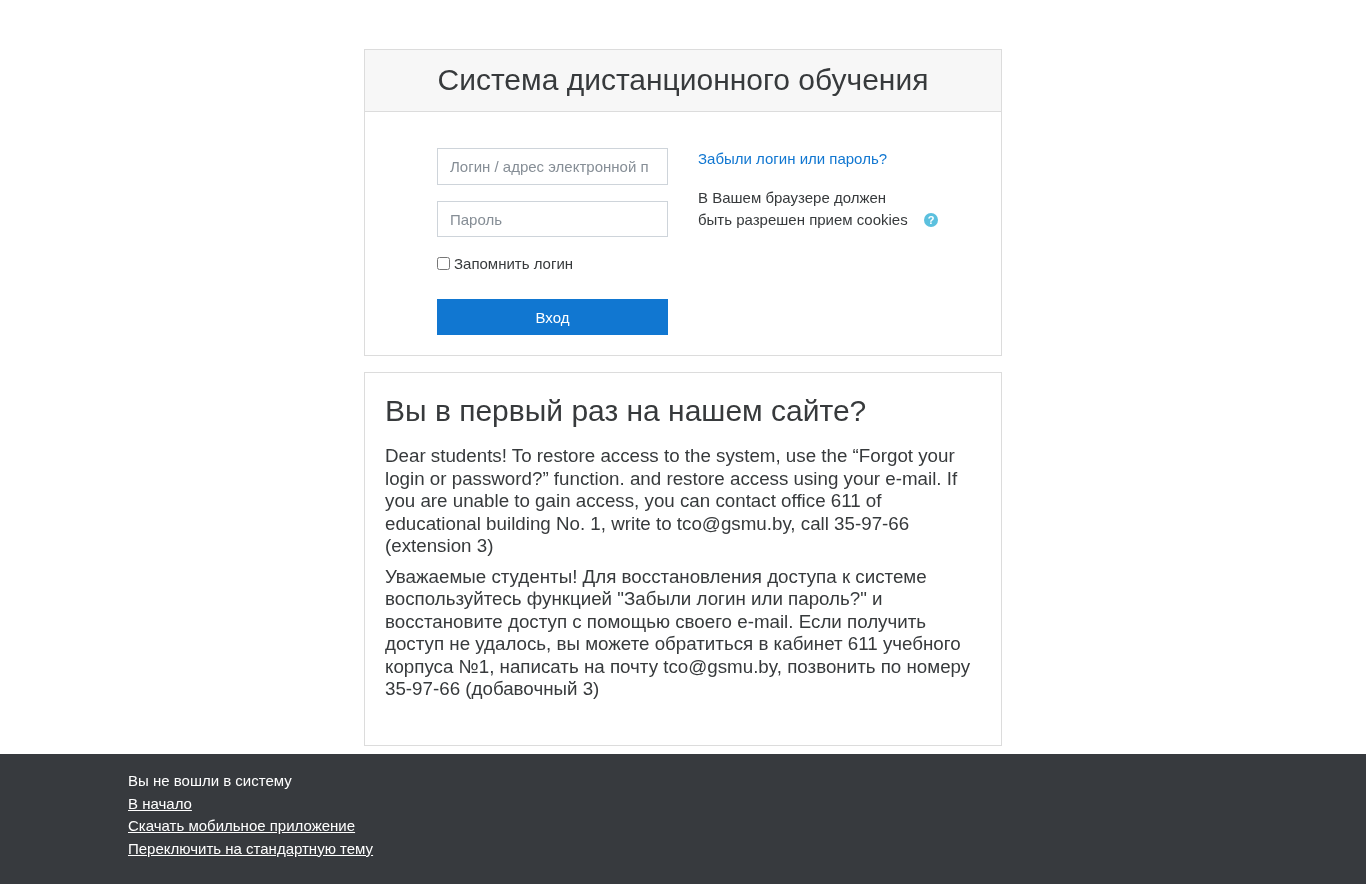 Image resolution: width=1366 pixels, height=884 pixels. What do you see at coordinates (160, 803) in the screenshot?
I see `footer-link: В начало` at bounding box center [160, 803].